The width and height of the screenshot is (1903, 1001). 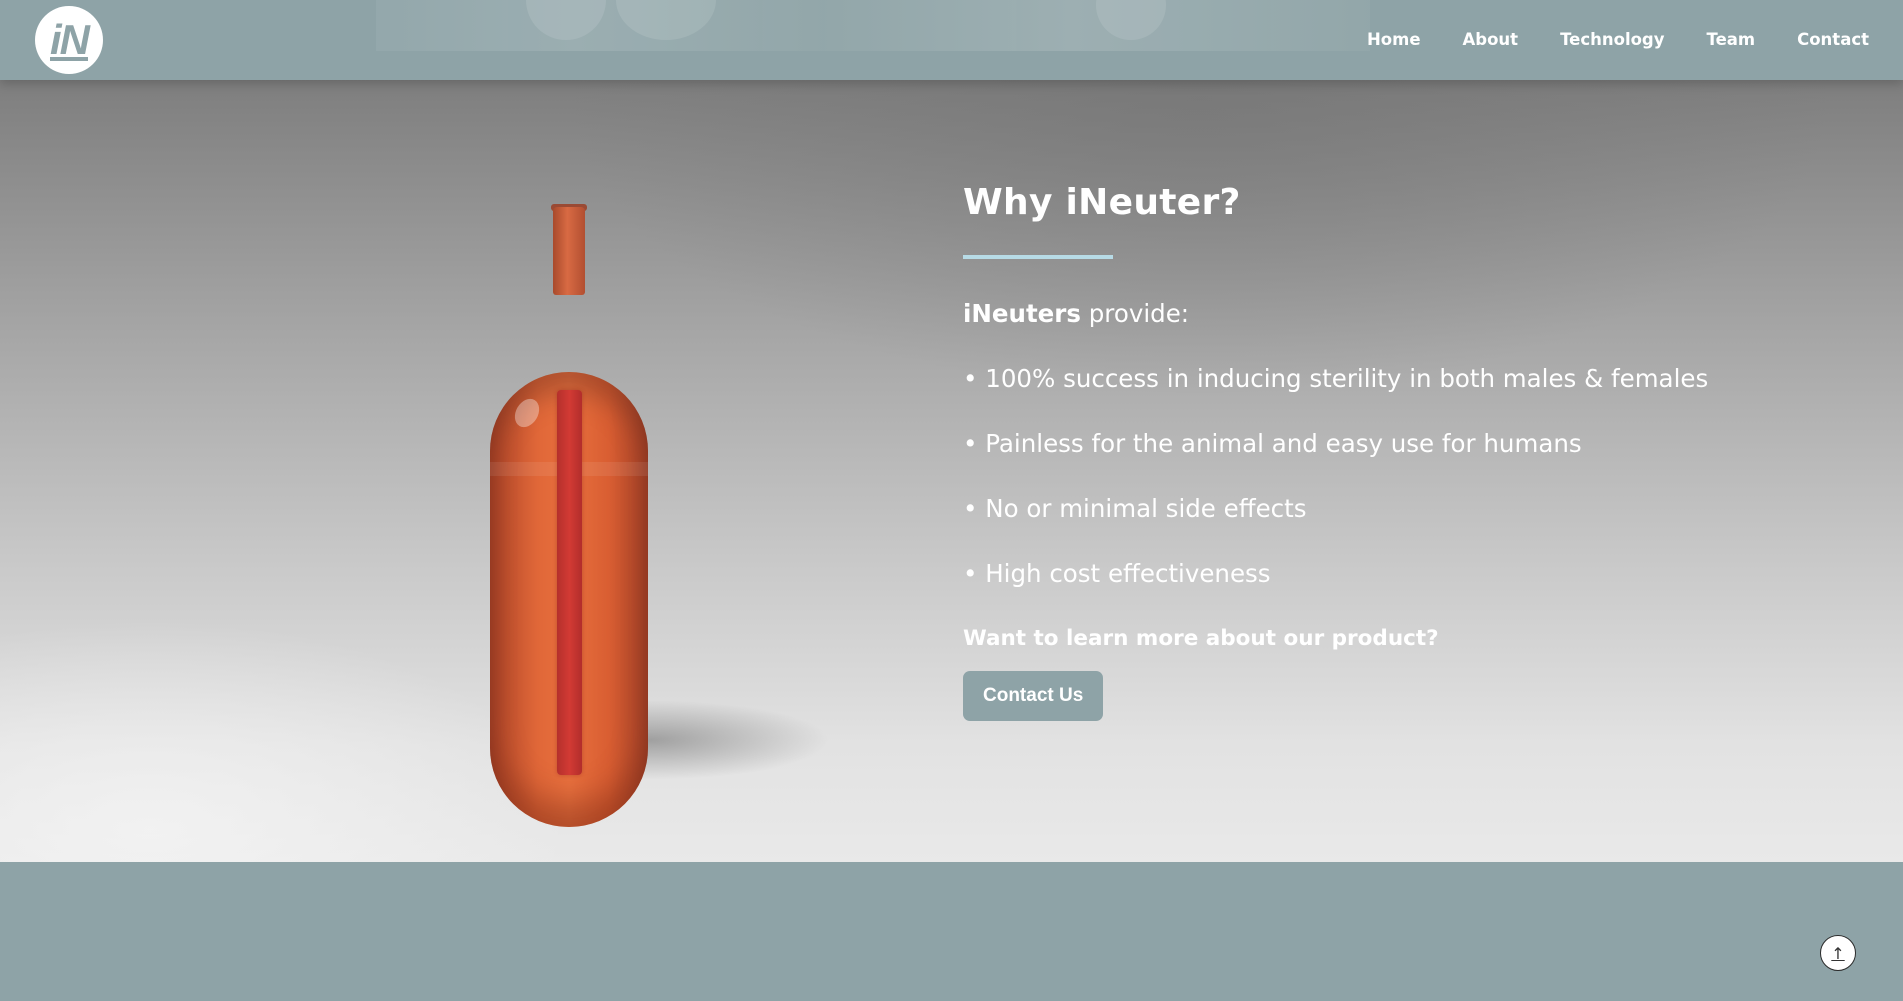 I want to click on site-header: iN Home About Technology Team Contact, so click(x=951, y=40).